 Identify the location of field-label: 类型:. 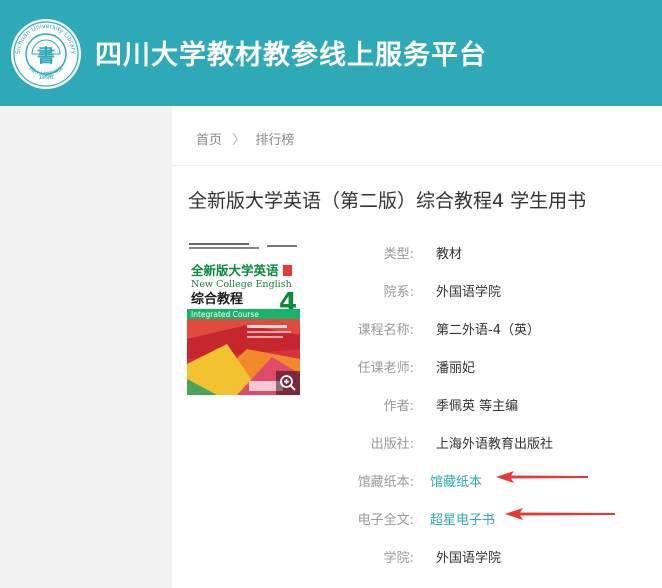
(398, 254).